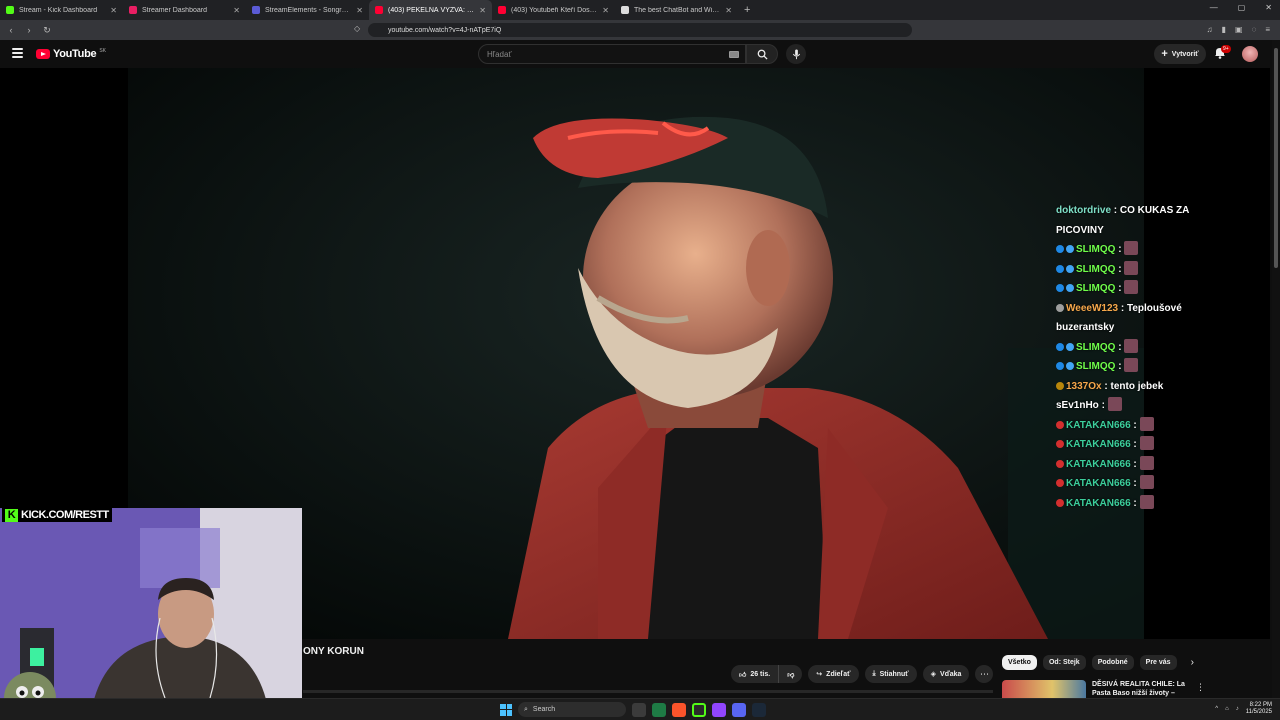  I want to click on like-button: 👍︎ 26 tis., so click(755, 674).